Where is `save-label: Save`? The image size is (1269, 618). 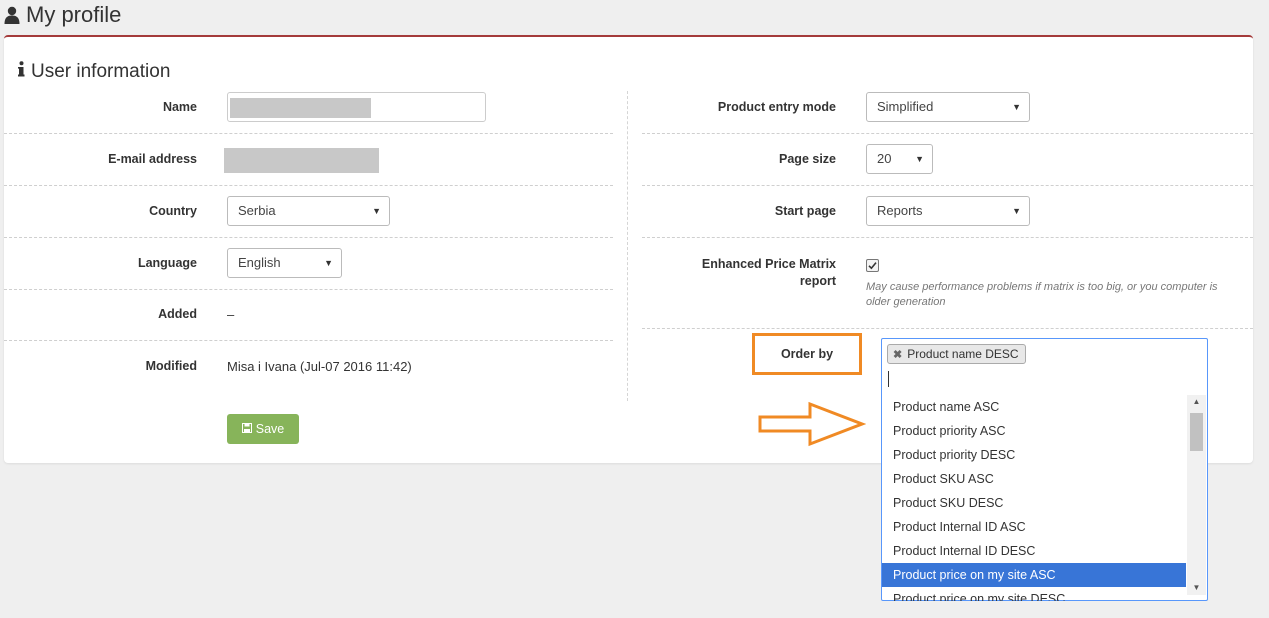
save-label: Save is located at coordinates (270, 429).